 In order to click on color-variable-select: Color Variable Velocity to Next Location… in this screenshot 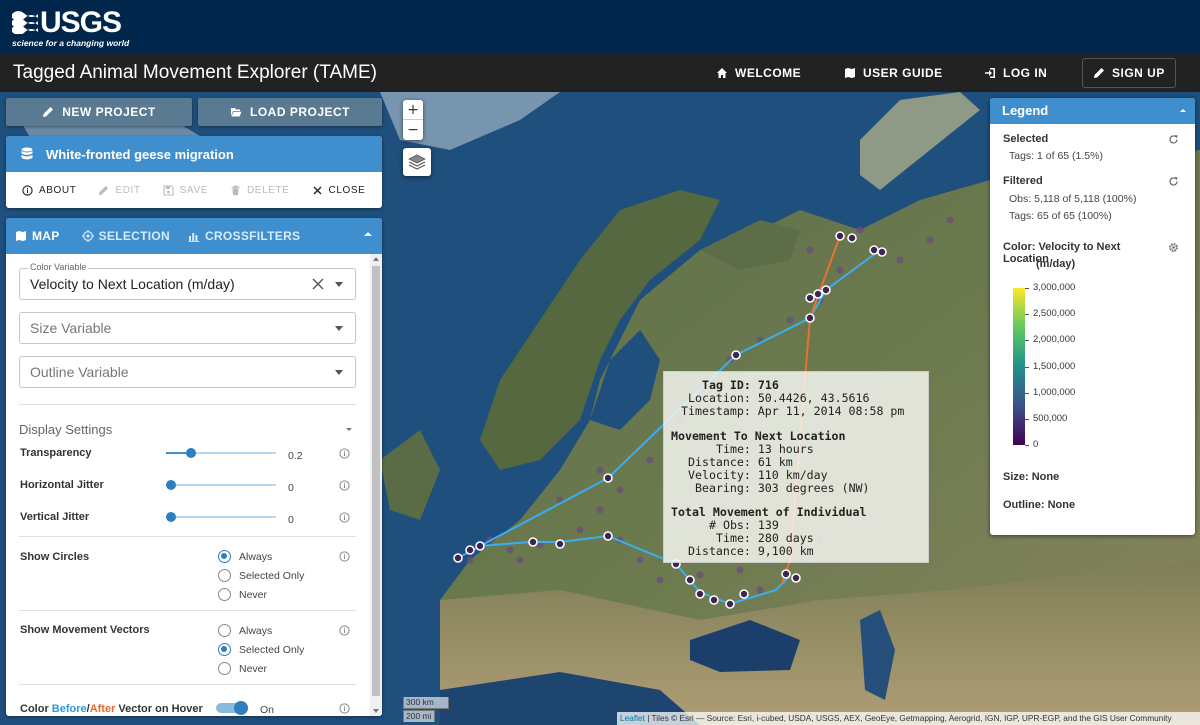, I will do `click(187, 281)`.